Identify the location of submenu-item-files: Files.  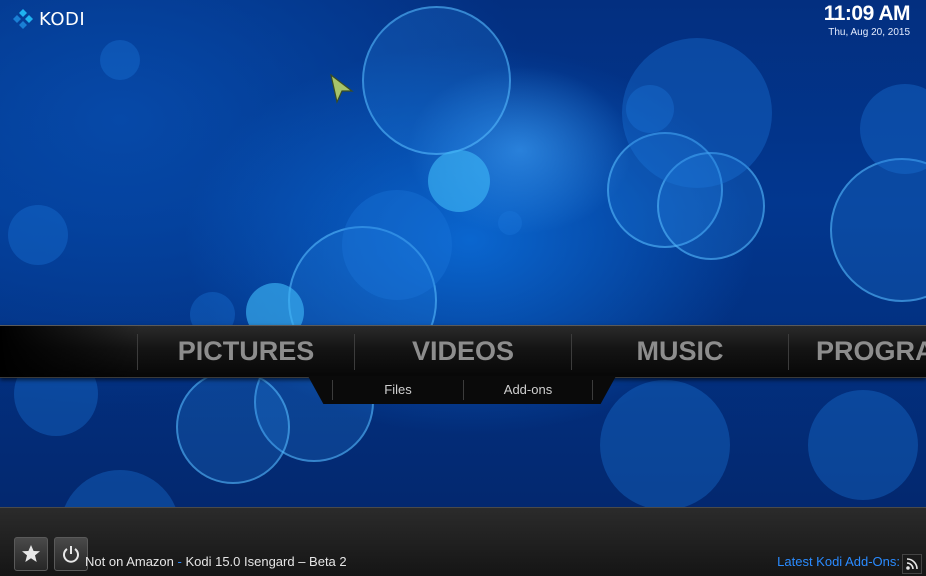
(398, 390).